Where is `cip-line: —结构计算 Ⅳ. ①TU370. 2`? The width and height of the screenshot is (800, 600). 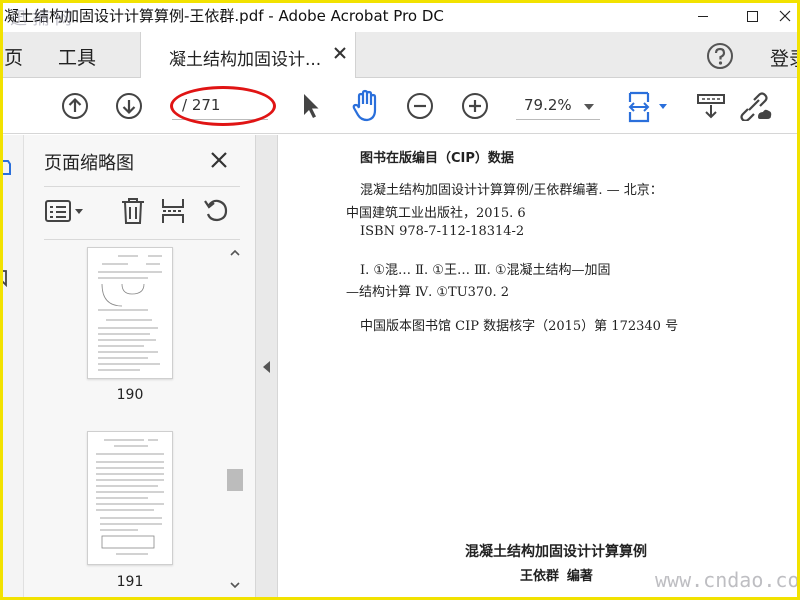 cip-line: —结构计算 Ⅳ. ①TU370. 2 is located at coordinates (428, 292).